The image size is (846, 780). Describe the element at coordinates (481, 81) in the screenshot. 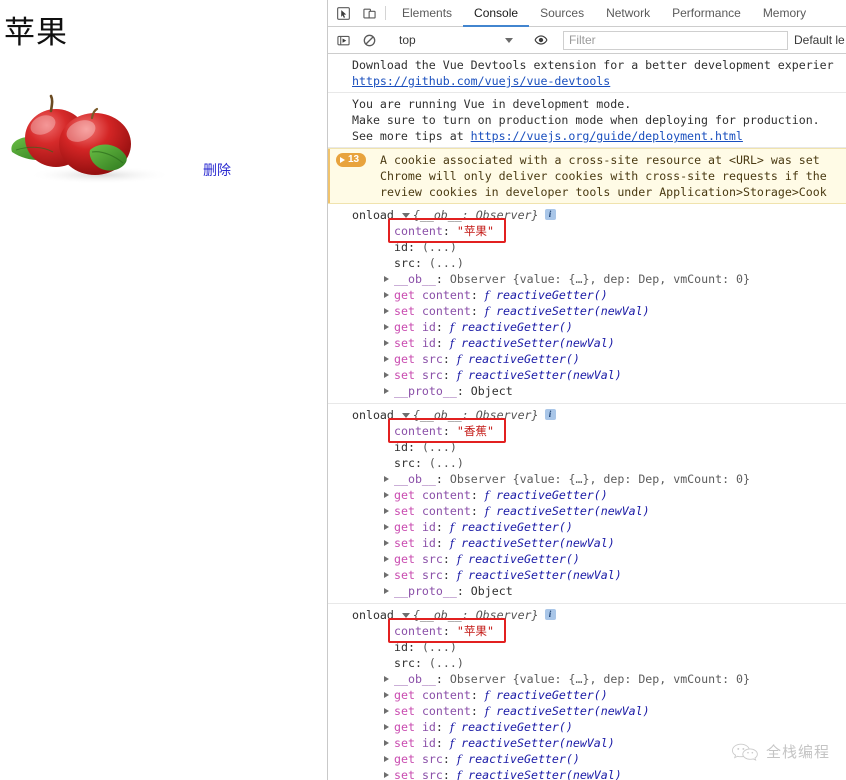

I see `vue-devtools-link: https://github.com/vuejs/vue-devtools` at that location.